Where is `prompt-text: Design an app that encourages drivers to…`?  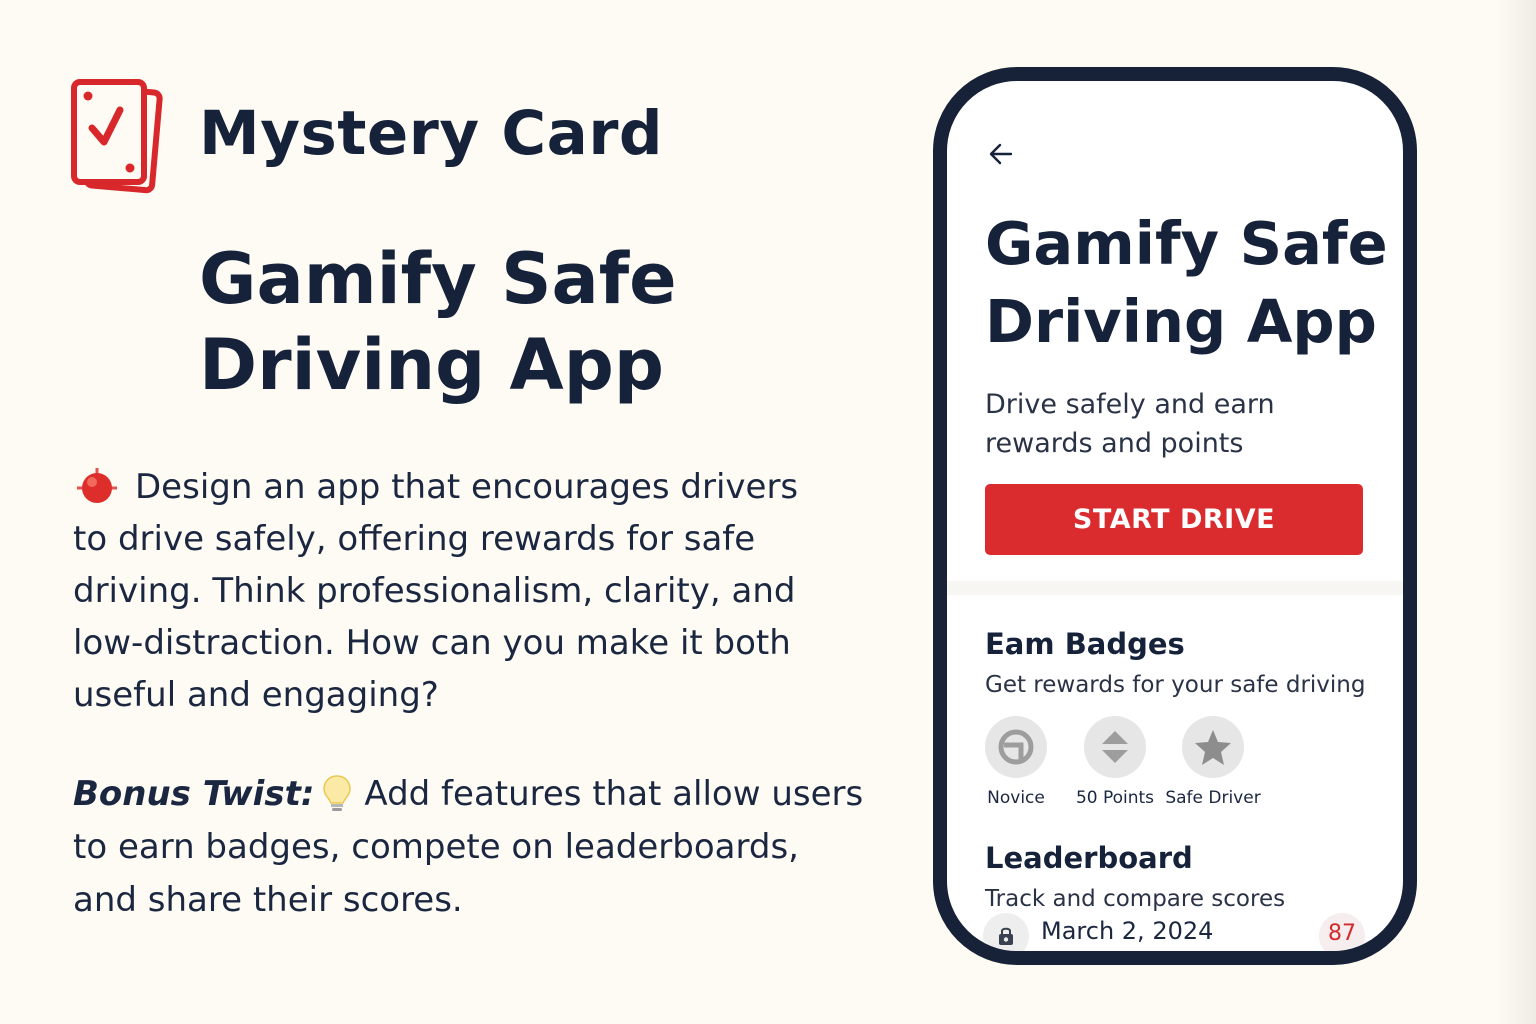
prompt-text: Design an app that encourages drivers to… is located at coordinates (436, 591).